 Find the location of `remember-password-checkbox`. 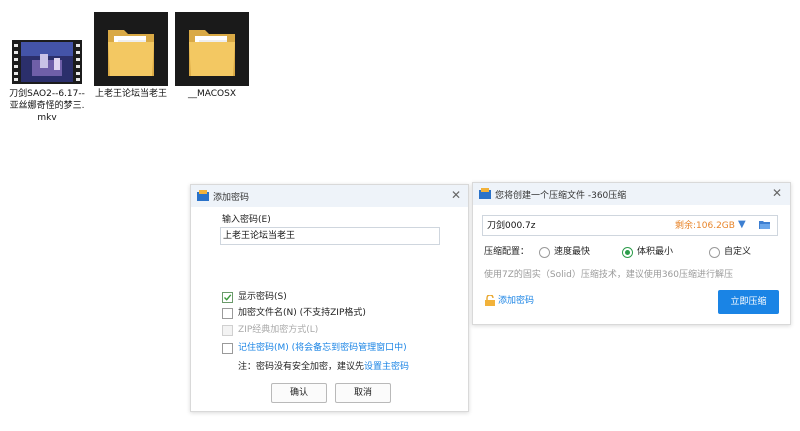

remember-password-checkbox is located at coordinates (227, 348).